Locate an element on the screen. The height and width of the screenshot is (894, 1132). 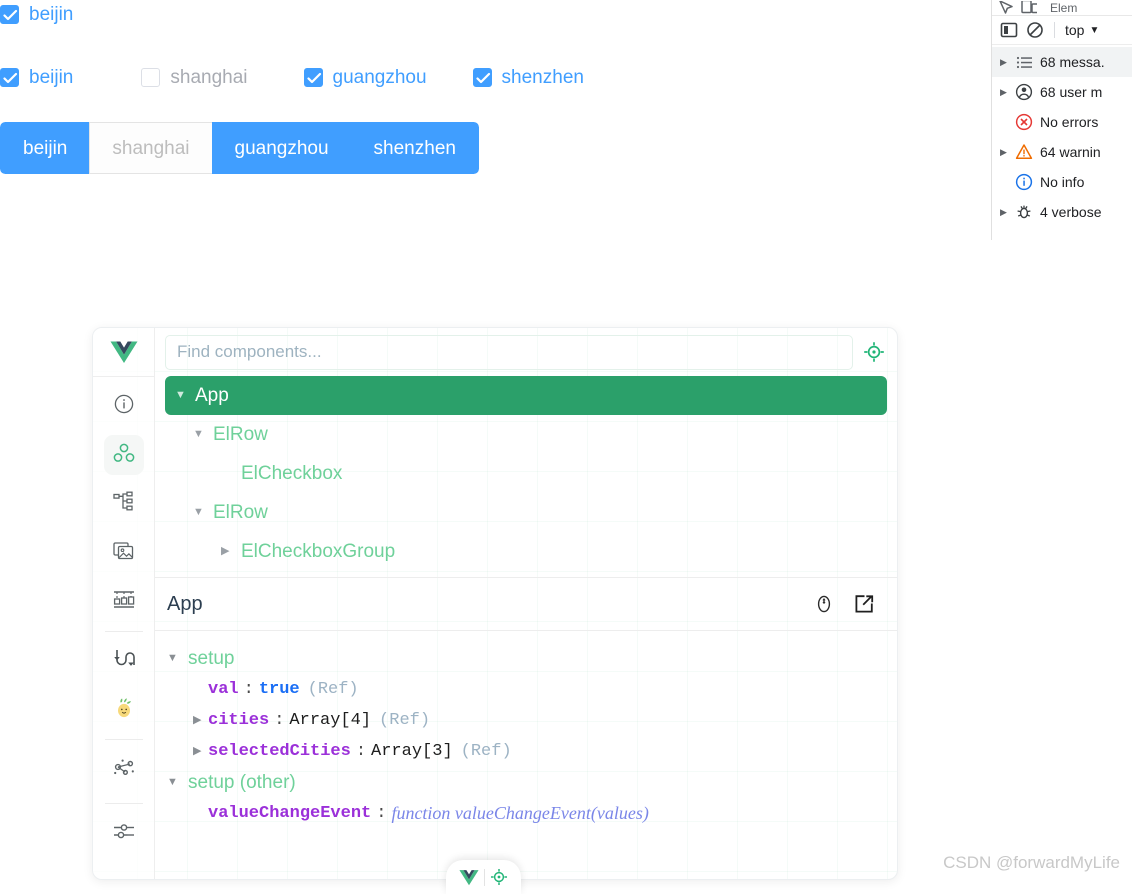
rail-item-component-tree is located at coordinates (124, 504).